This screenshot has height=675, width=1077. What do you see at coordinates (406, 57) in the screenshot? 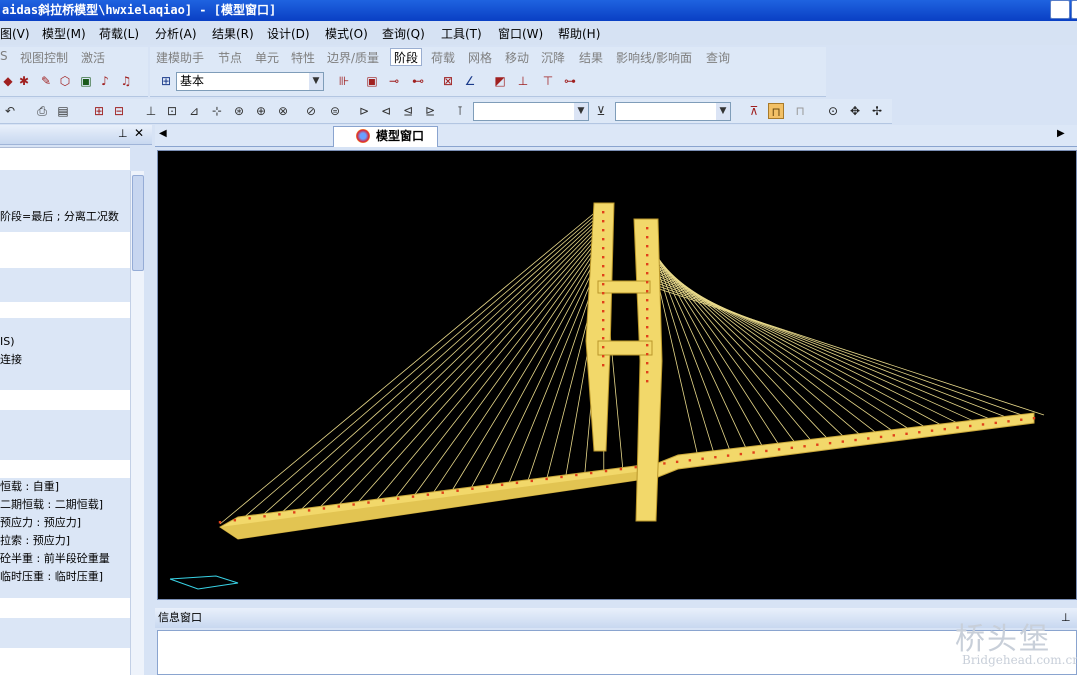
I see `tab-stage: 阶段` at bounding box center [406, 57].